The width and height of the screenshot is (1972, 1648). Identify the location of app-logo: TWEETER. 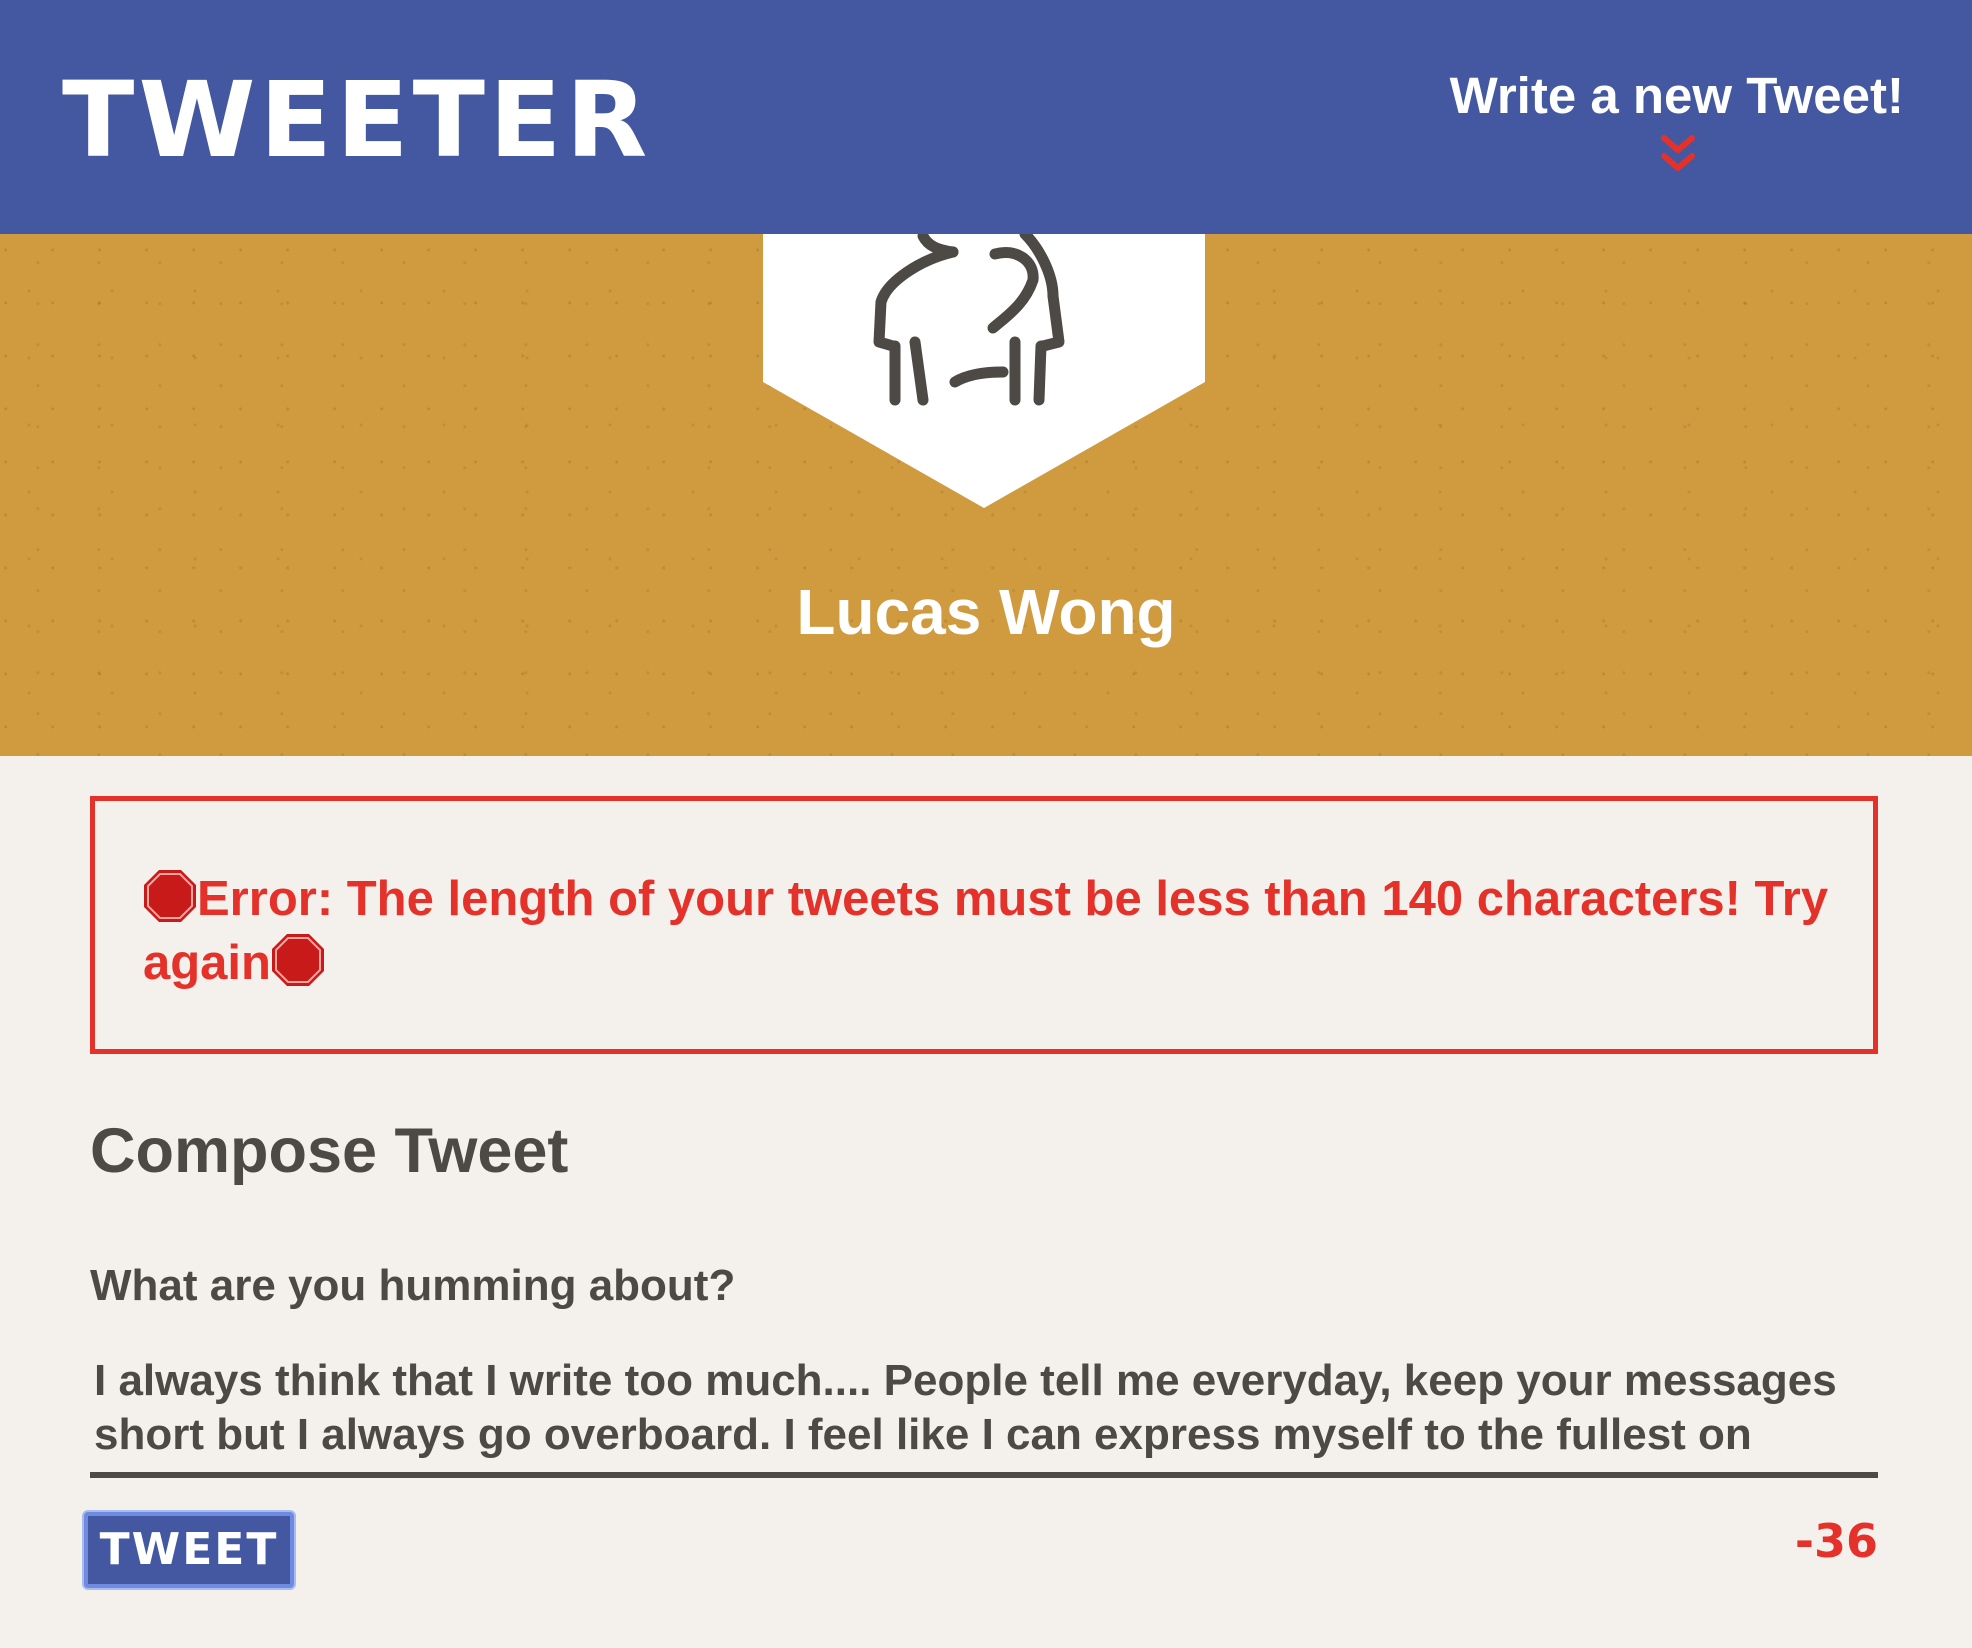
(356, 120).